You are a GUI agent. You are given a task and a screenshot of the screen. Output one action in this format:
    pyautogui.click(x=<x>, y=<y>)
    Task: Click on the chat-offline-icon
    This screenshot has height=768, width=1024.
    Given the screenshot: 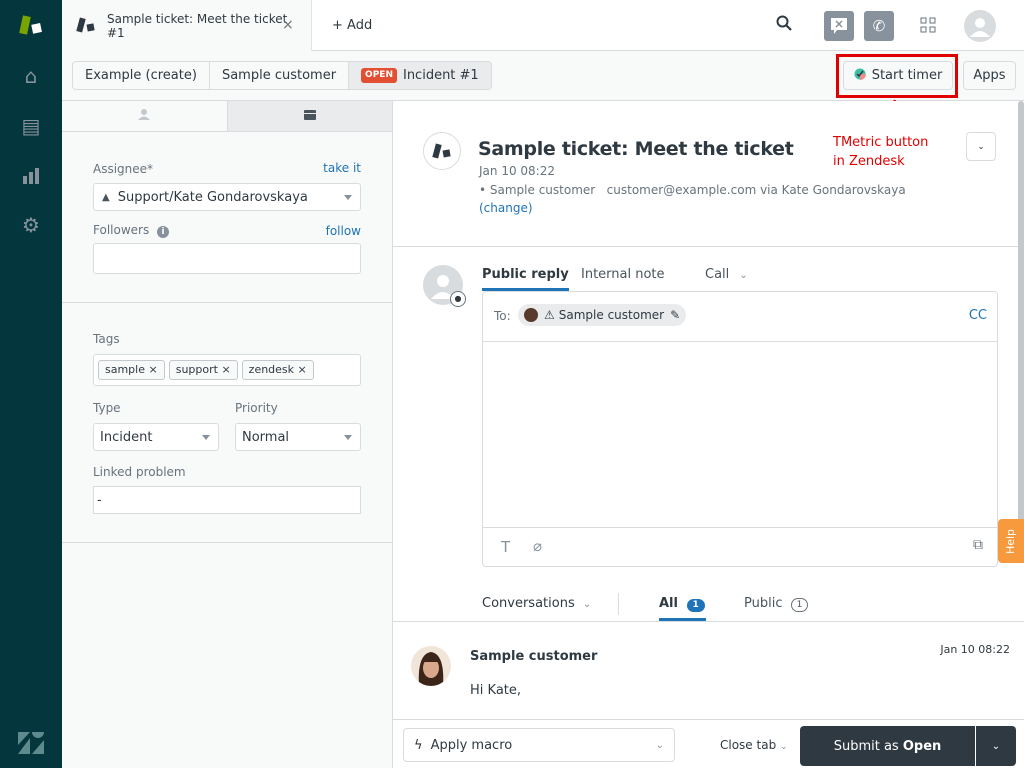 What is the action you would take?
    pyautogui.click(x=839, y=26)
    